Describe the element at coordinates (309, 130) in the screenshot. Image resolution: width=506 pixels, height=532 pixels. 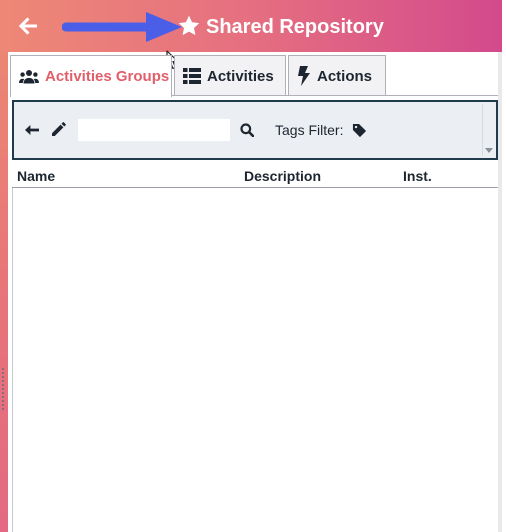
I see `tags-filter-label: Tags Filter:` at that location.